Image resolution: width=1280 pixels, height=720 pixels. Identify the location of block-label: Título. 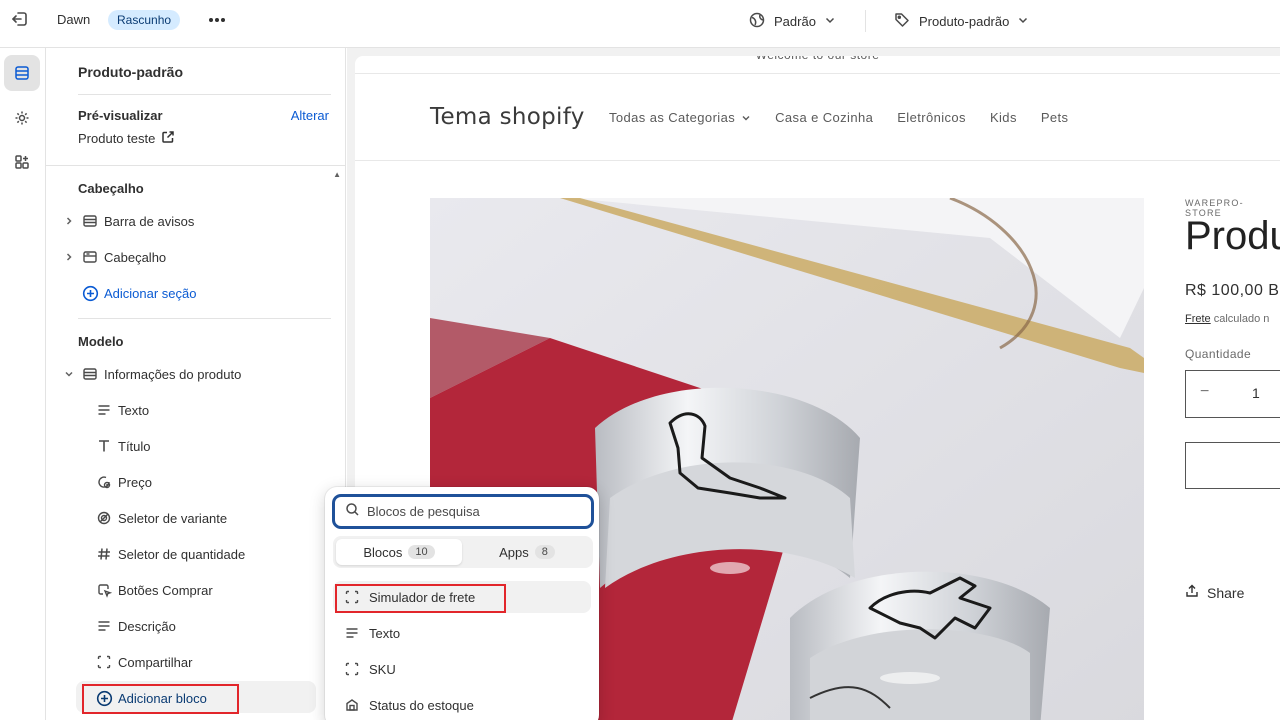
(134, 446).